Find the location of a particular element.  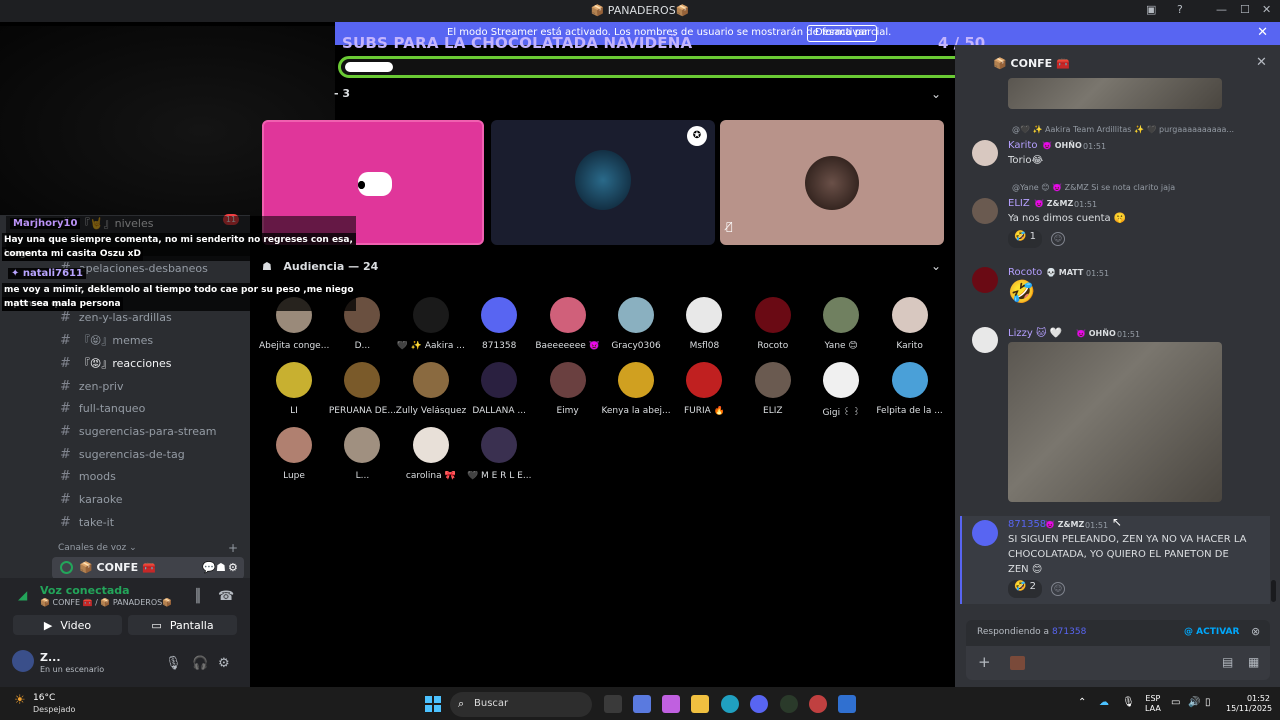

soundboard-icon: ║ is located at coordinates (198, 596).